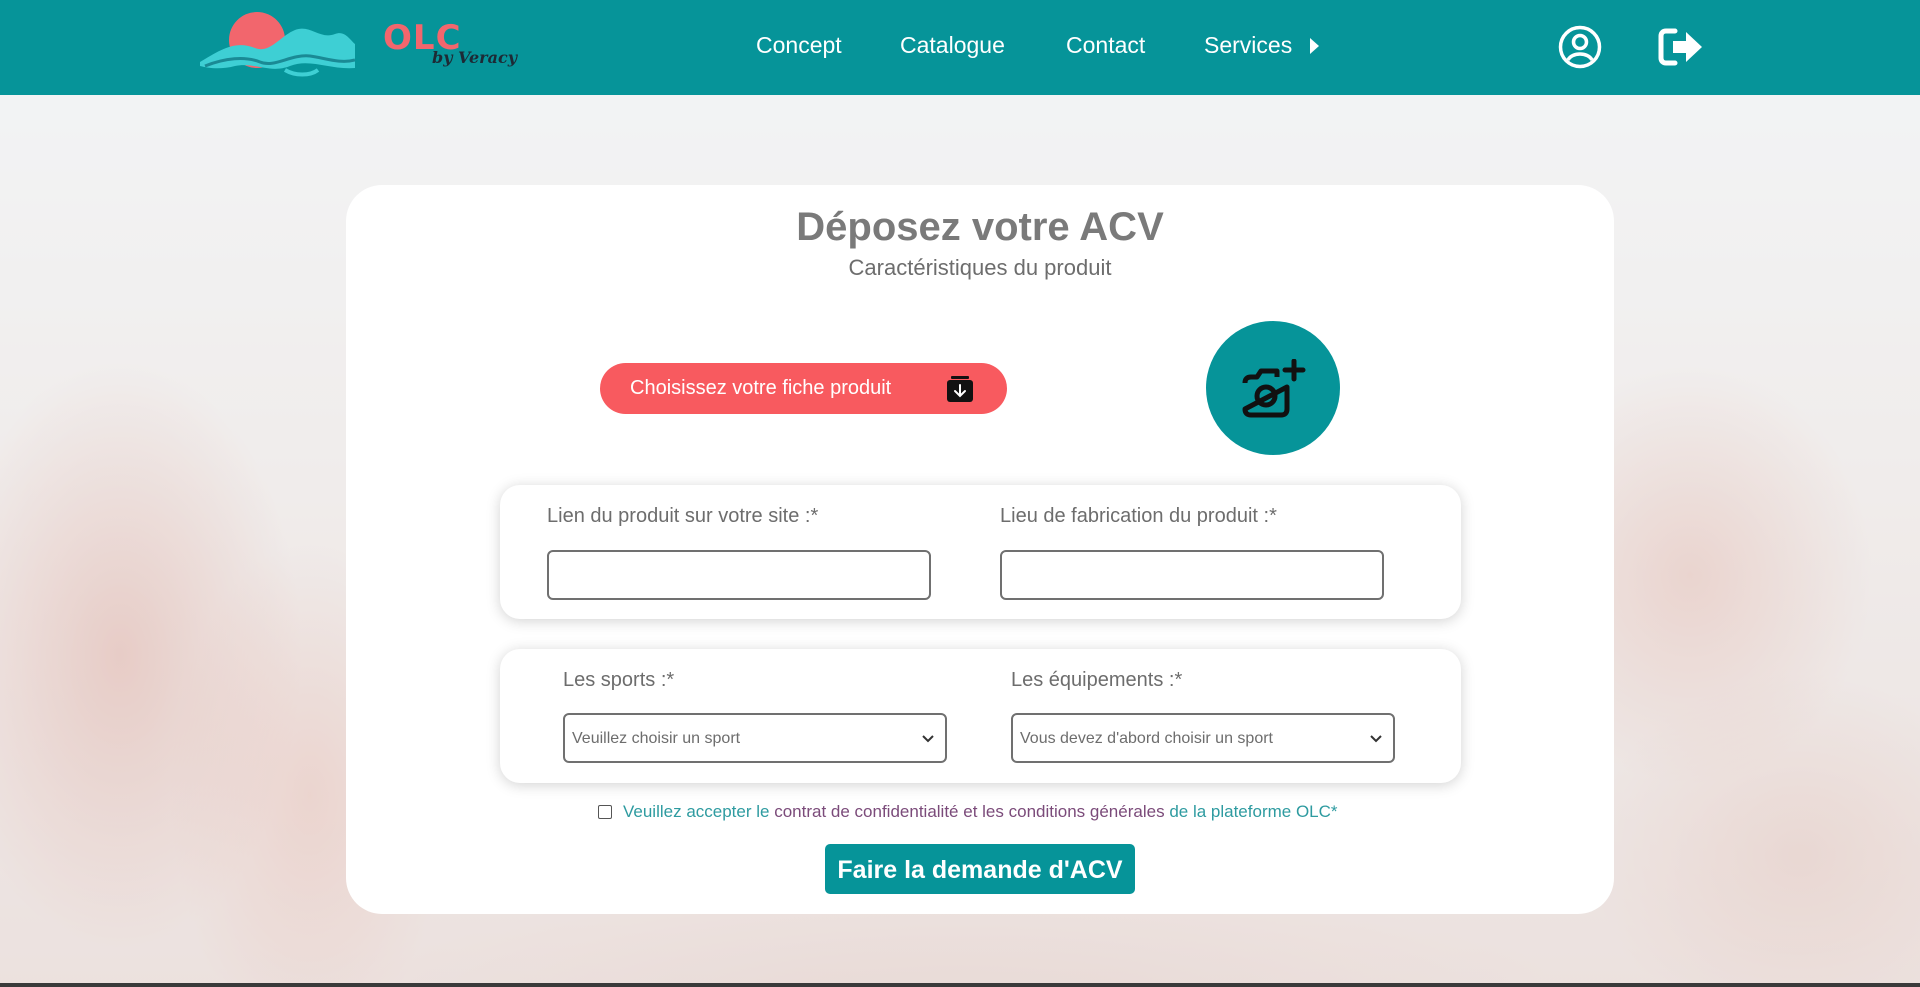 The width and height of the screenshot is (1920, 987). I want to click on bottom-edge-line, so click(960, 985).